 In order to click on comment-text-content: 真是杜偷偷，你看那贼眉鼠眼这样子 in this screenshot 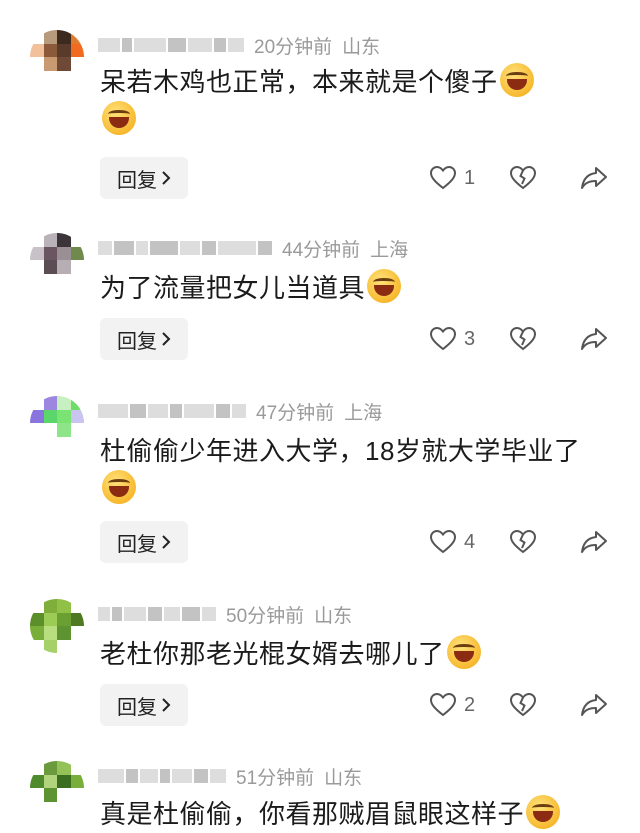, I will do `click(312, 814)`.